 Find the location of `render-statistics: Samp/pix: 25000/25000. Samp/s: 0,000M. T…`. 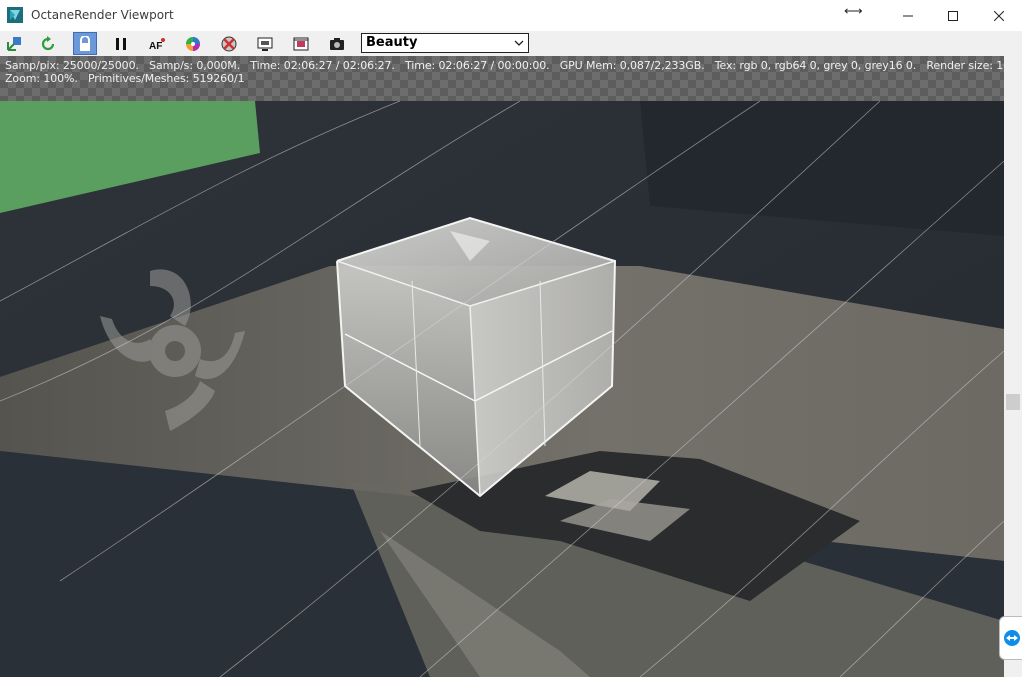

render-statistics: Samp/pix: 25000/25000. Samp/s: 0,000M. T… is located at coordinates (502, 78).